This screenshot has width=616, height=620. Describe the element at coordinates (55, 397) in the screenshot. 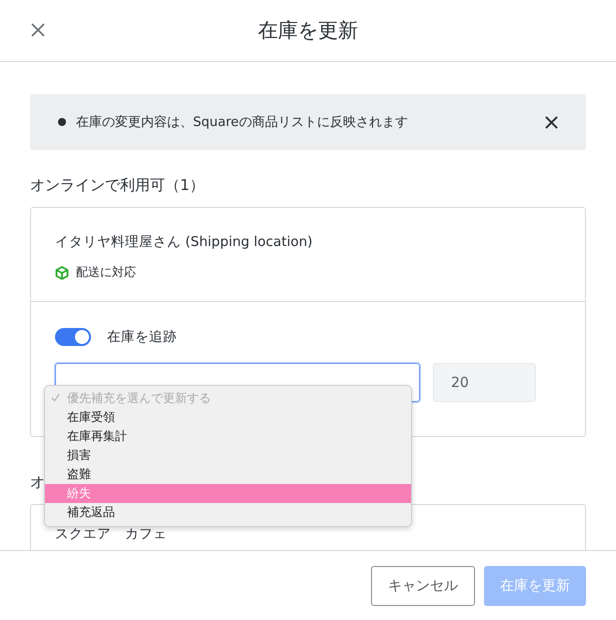

I see `check-icon` at that location.